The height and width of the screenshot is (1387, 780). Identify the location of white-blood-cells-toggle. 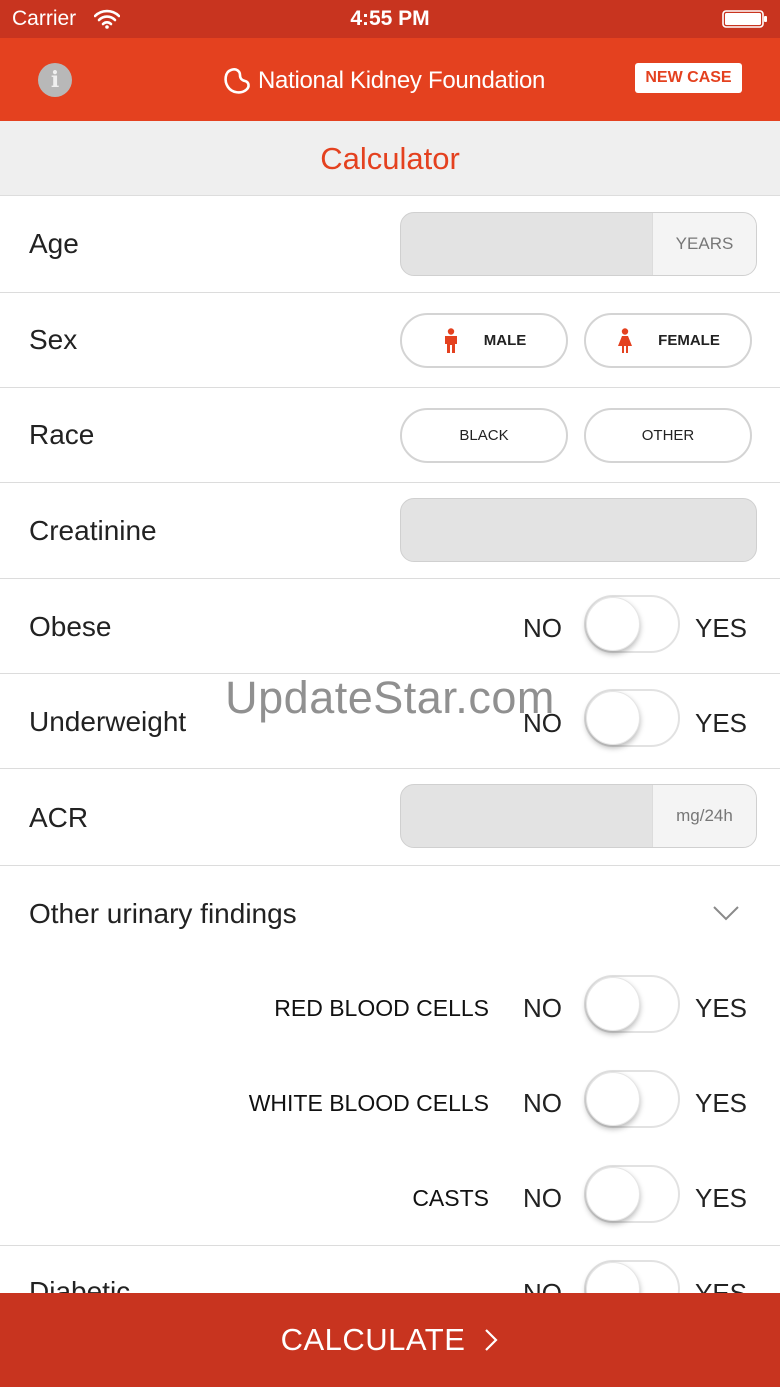
(632, 1099).